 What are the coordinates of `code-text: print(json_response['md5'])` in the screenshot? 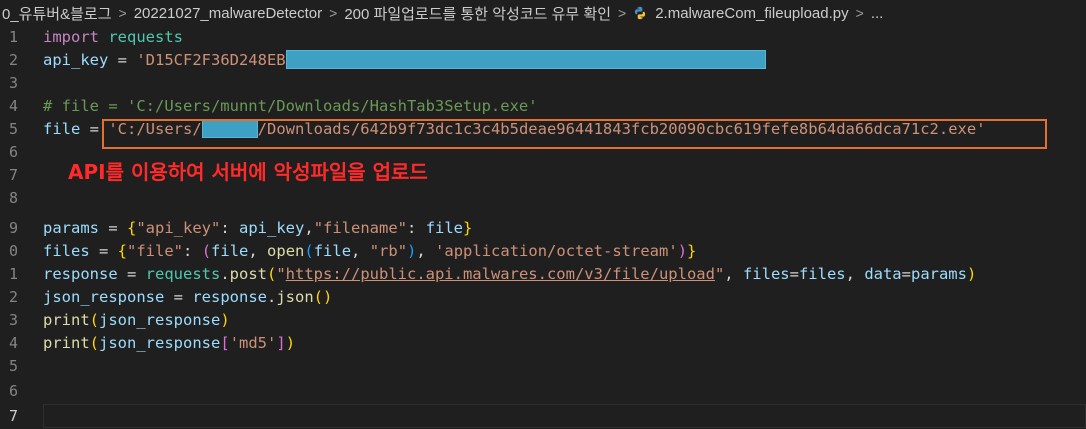 It's located at (169, 343).